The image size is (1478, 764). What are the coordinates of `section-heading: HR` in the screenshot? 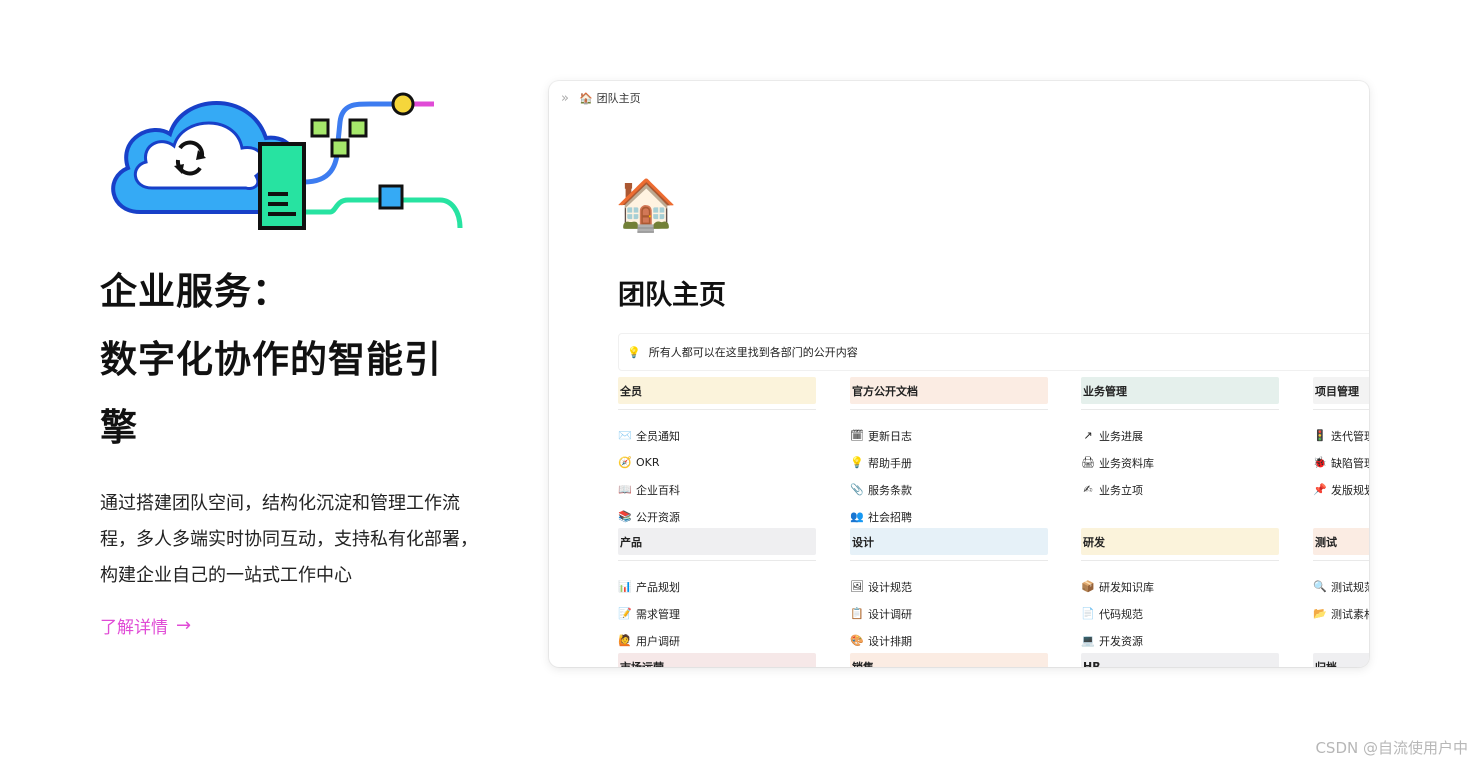 It's located at (1180, 660).